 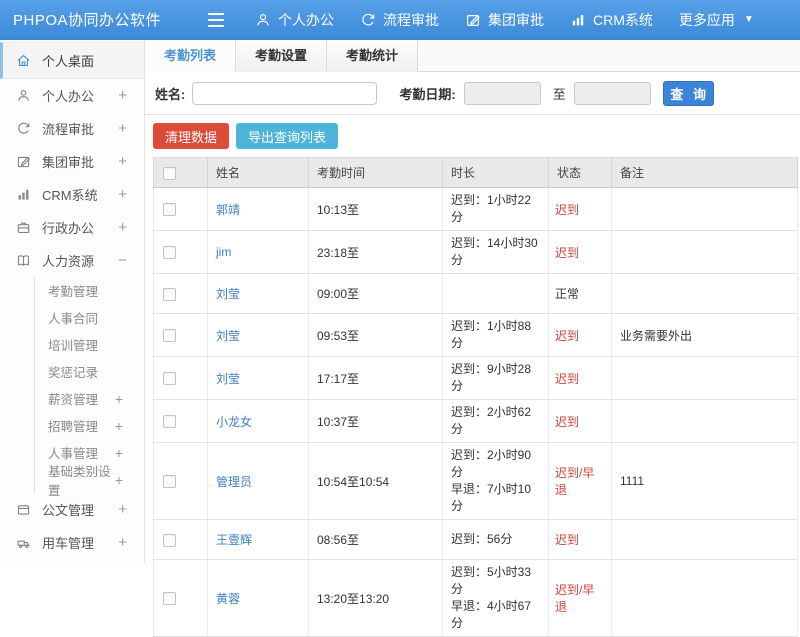 What do you see at coordinates (80, 194) in the screenshot?
I see `sidebar-item-label: CRM系统` at bounding box center [80, 194].